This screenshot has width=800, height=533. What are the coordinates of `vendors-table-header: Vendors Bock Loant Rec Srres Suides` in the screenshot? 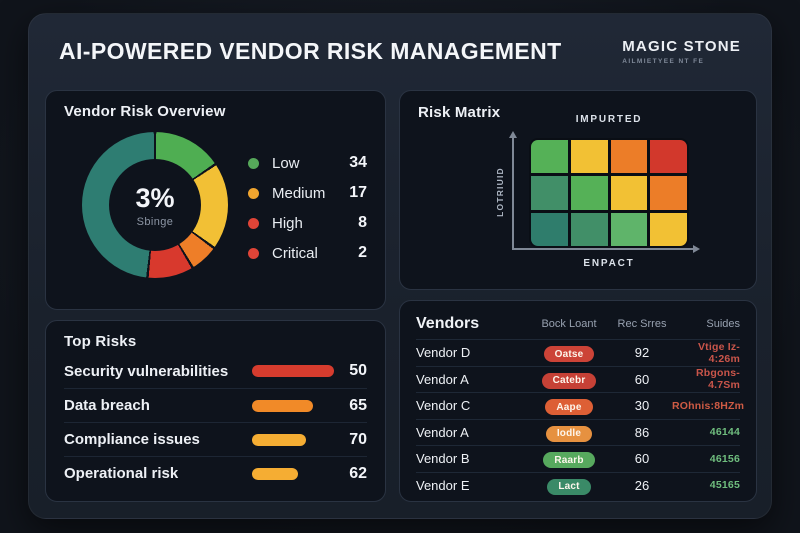 It's located at (578, 324).